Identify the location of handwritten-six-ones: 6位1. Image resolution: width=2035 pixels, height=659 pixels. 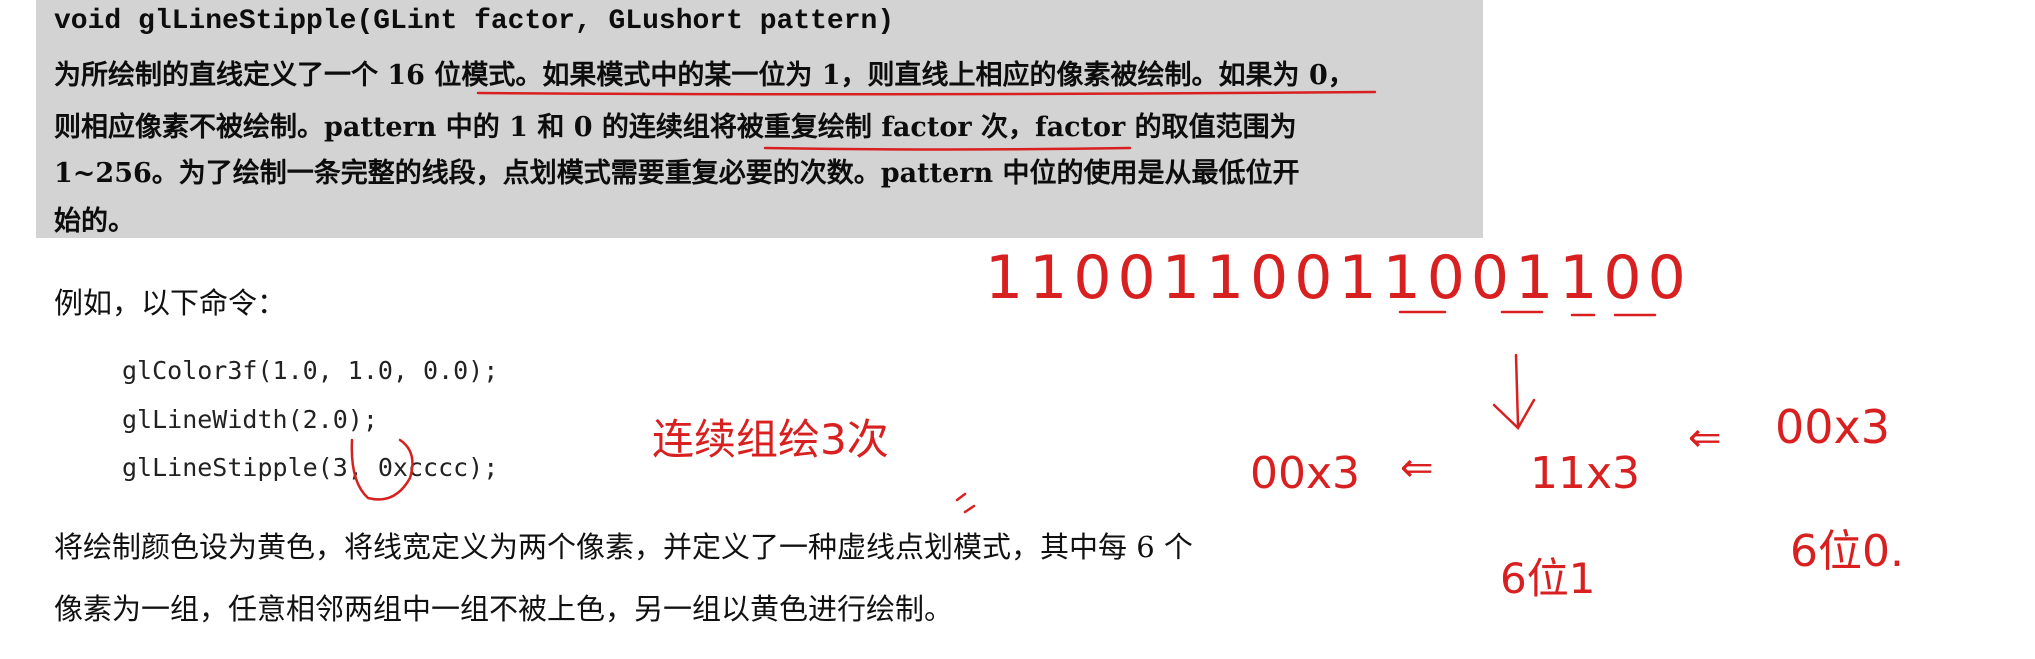
(1548, 578).